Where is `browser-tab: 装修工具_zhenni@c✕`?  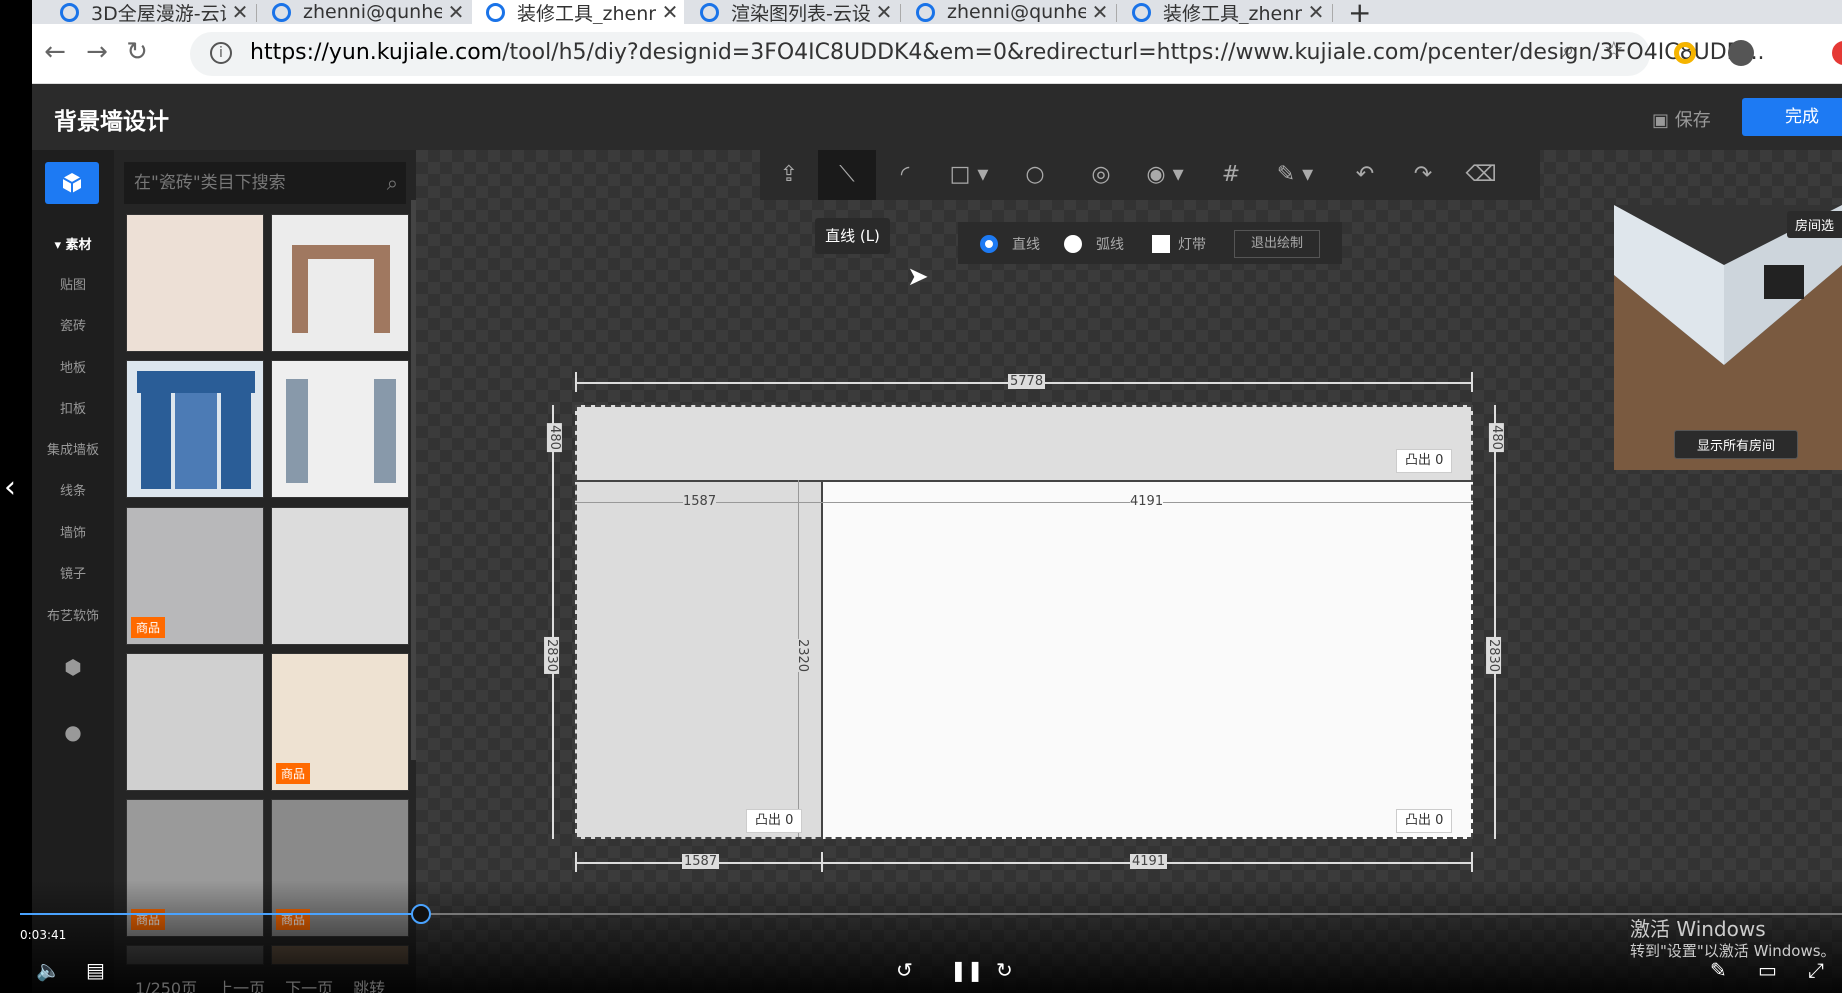
browser-tab: 装修工具_zhenni@c✕ is located at coordinates (1224, 12).